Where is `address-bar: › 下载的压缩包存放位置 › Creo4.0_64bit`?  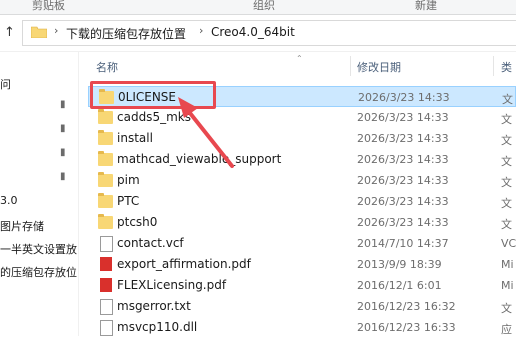 address-bar: › 下载的压缩包存放位置 › Creo4.0_64bit is located at coordinates (269, 33).